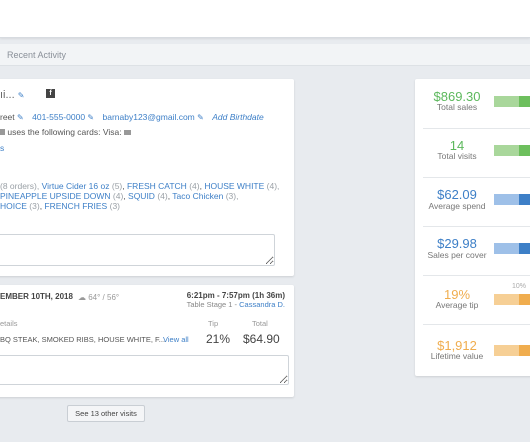 The image size is (530, 442). What do you see at coordinates (519, 286) in the screenshot?
I see `stat-marker-label: 10%` at bounding box center [519, 286].